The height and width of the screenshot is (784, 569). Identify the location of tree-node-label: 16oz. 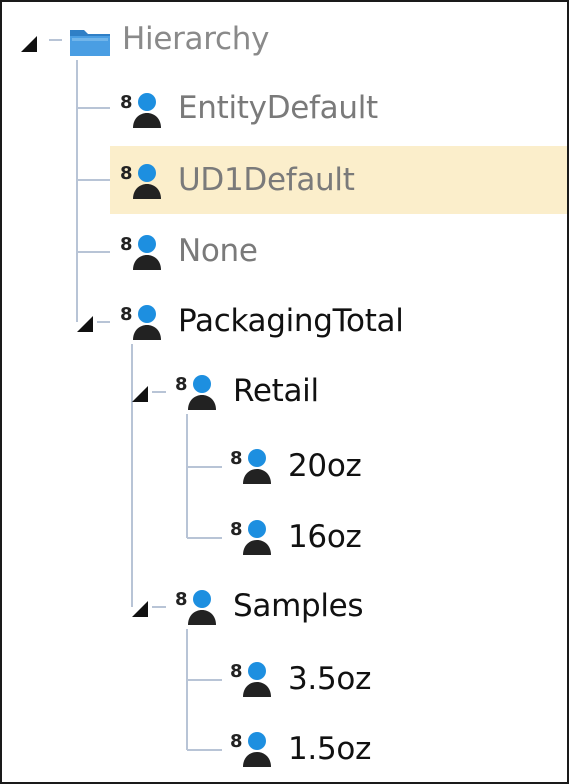
(325, 537).